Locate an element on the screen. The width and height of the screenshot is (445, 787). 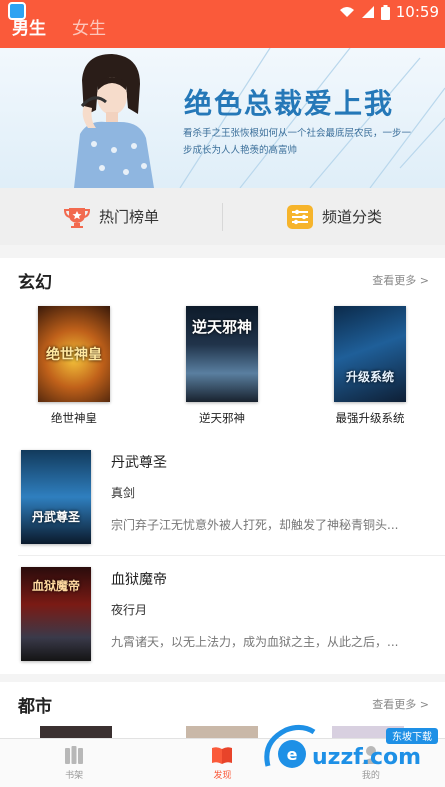
book-author: 夜行月 is located at coordinates (129, 610).